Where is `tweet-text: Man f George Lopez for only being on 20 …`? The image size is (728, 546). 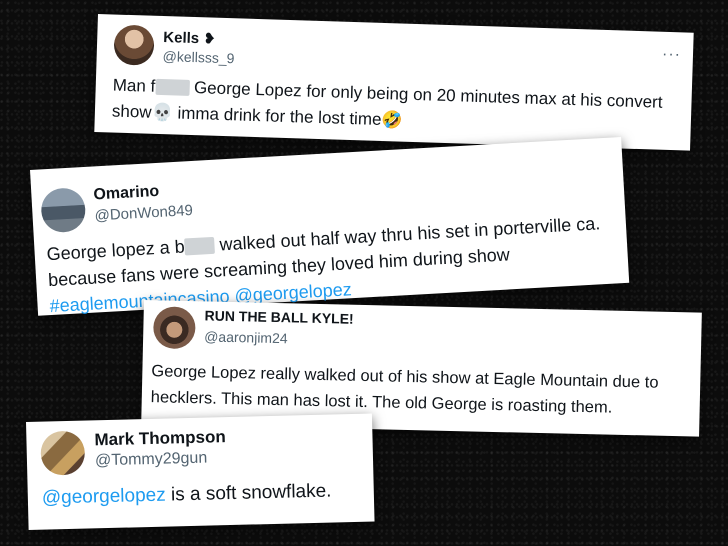
tweet-text: Man f George Lopez for only being on 20 … is located at coordinates (387, 102).